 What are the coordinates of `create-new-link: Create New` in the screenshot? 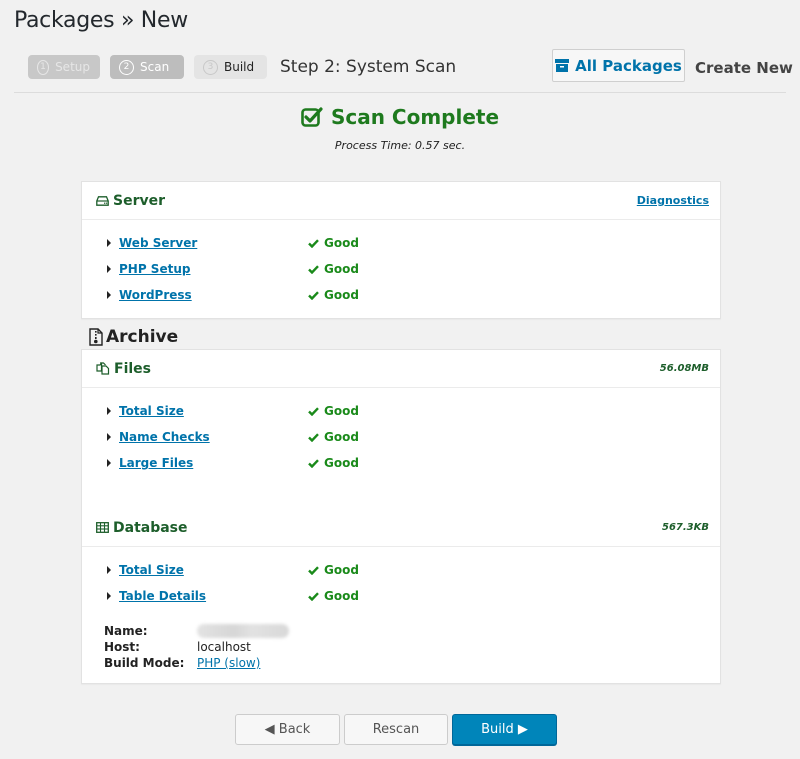 It's located at (744, 68).